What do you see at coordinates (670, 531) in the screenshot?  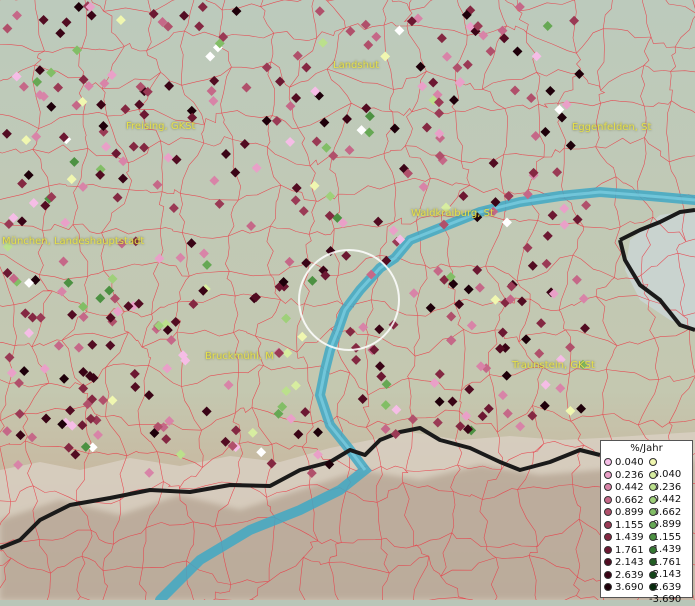 I see `legend-negative-entry: -1.155` at bounding box center [670, 531].